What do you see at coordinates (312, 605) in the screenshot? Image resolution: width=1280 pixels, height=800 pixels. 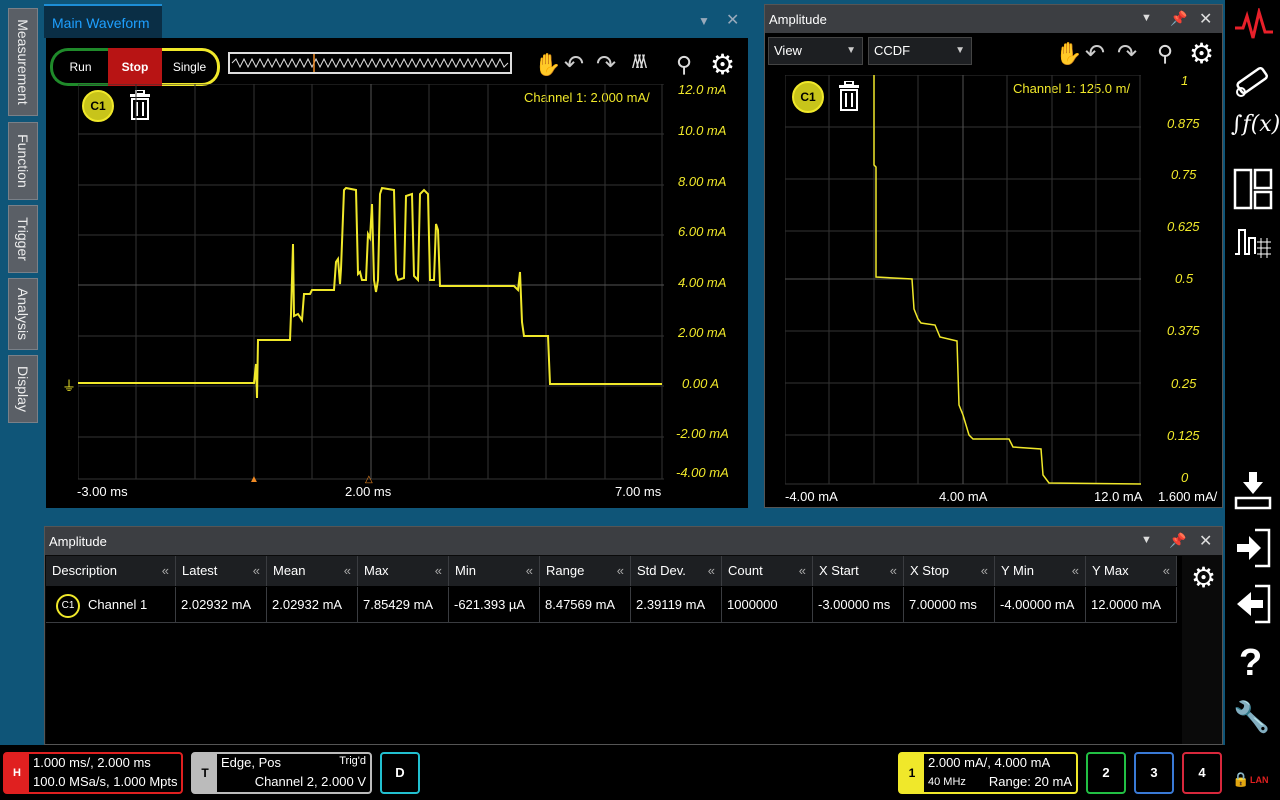 I see `mean-cell: 2.02932 mA` at bounding box center [312, 605].